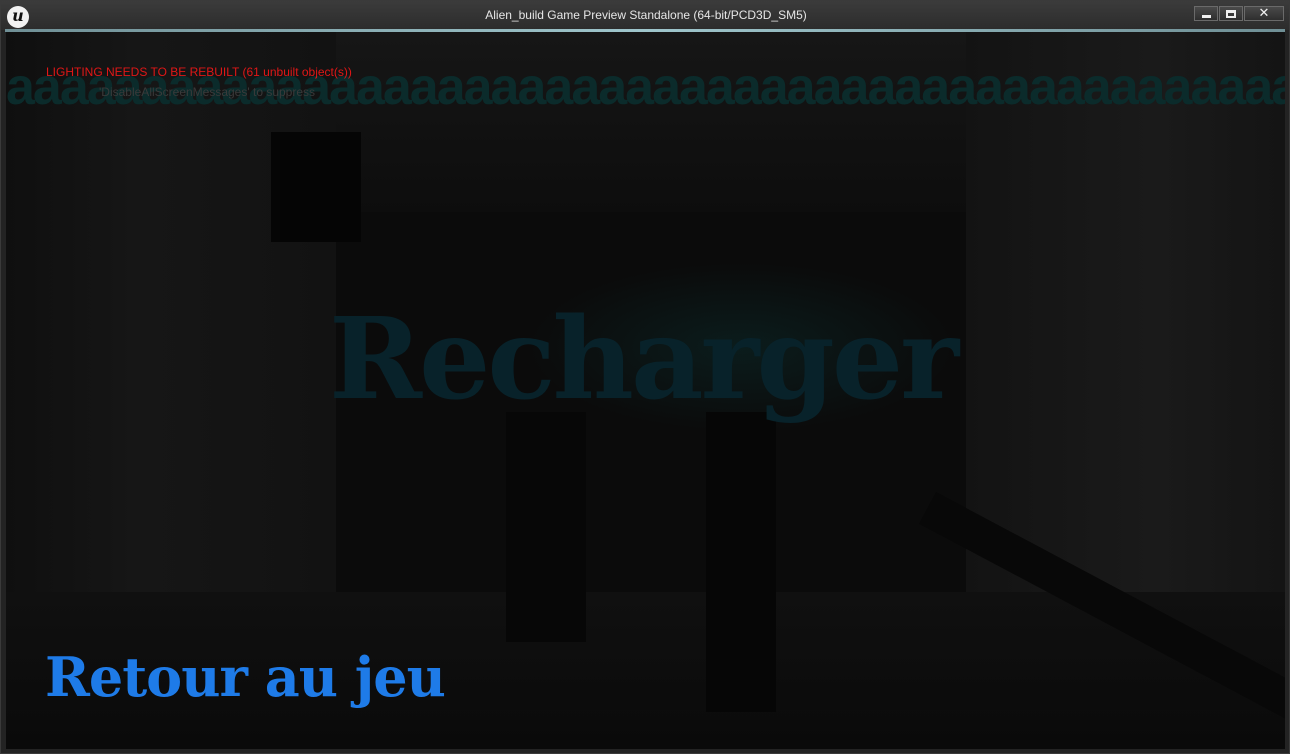 The image size is (1290, 754). I want to click on minimize-button, so click(1206, 13).